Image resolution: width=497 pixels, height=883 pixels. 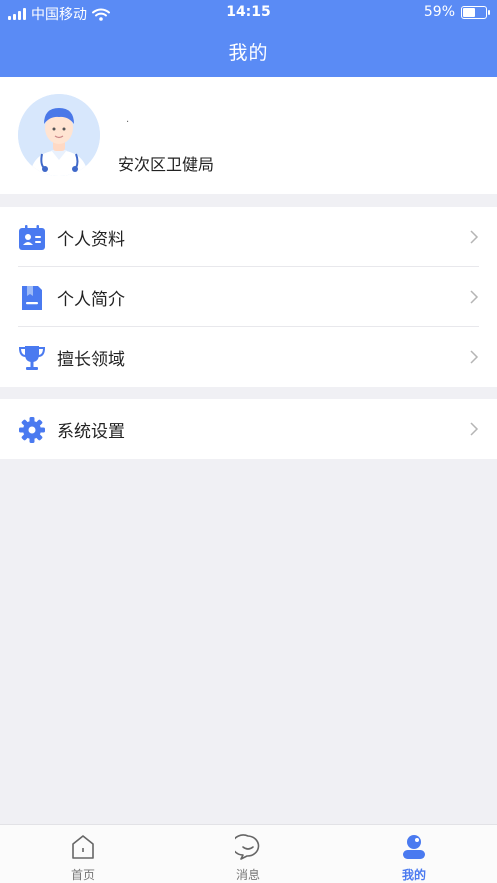 I want to click on clock: 14:15, so click(x=248, y=12).